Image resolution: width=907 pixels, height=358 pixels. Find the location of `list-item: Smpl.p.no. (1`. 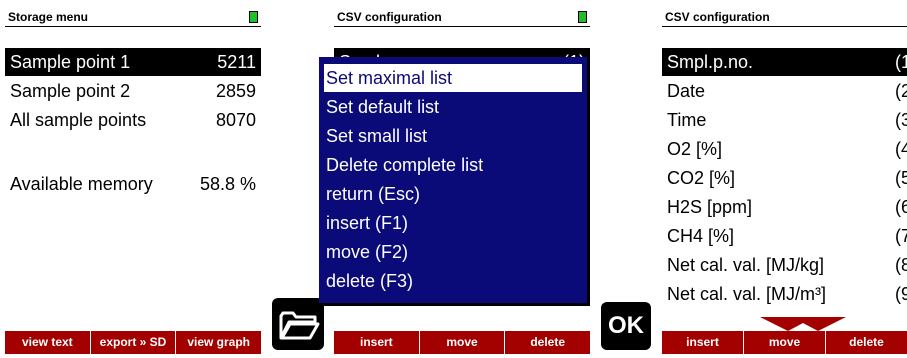

list-item: Smpl.p.no. (1 is located at coordinates (784, 62).